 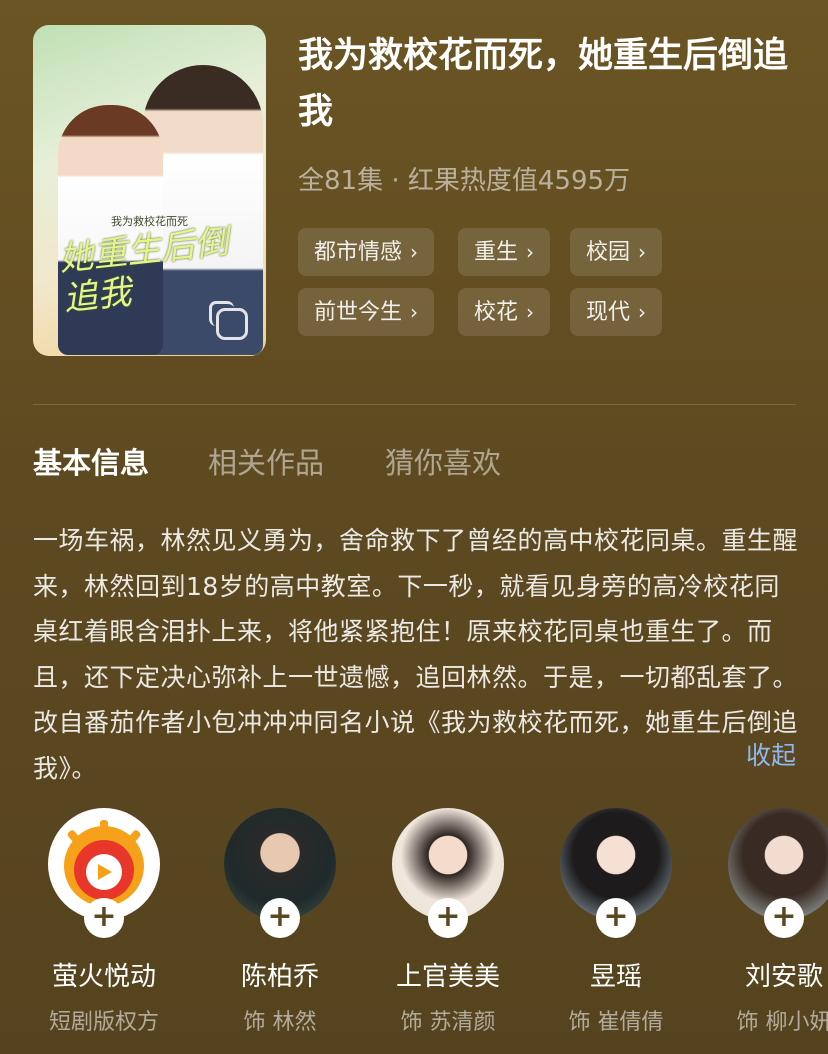 What do you see at coordinates (616, 252) in the screenshot?
I see `tag-chip: 校园 ›` at bounding box center [616, 252].